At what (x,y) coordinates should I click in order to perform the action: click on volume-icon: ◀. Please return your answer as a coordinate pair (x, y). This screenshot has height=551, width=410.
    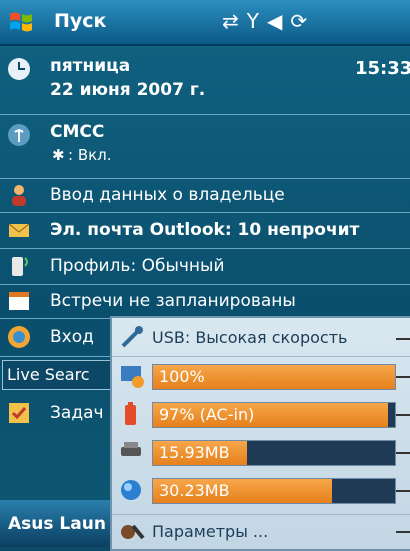
    Looking at the image, I should click on (278, 21).